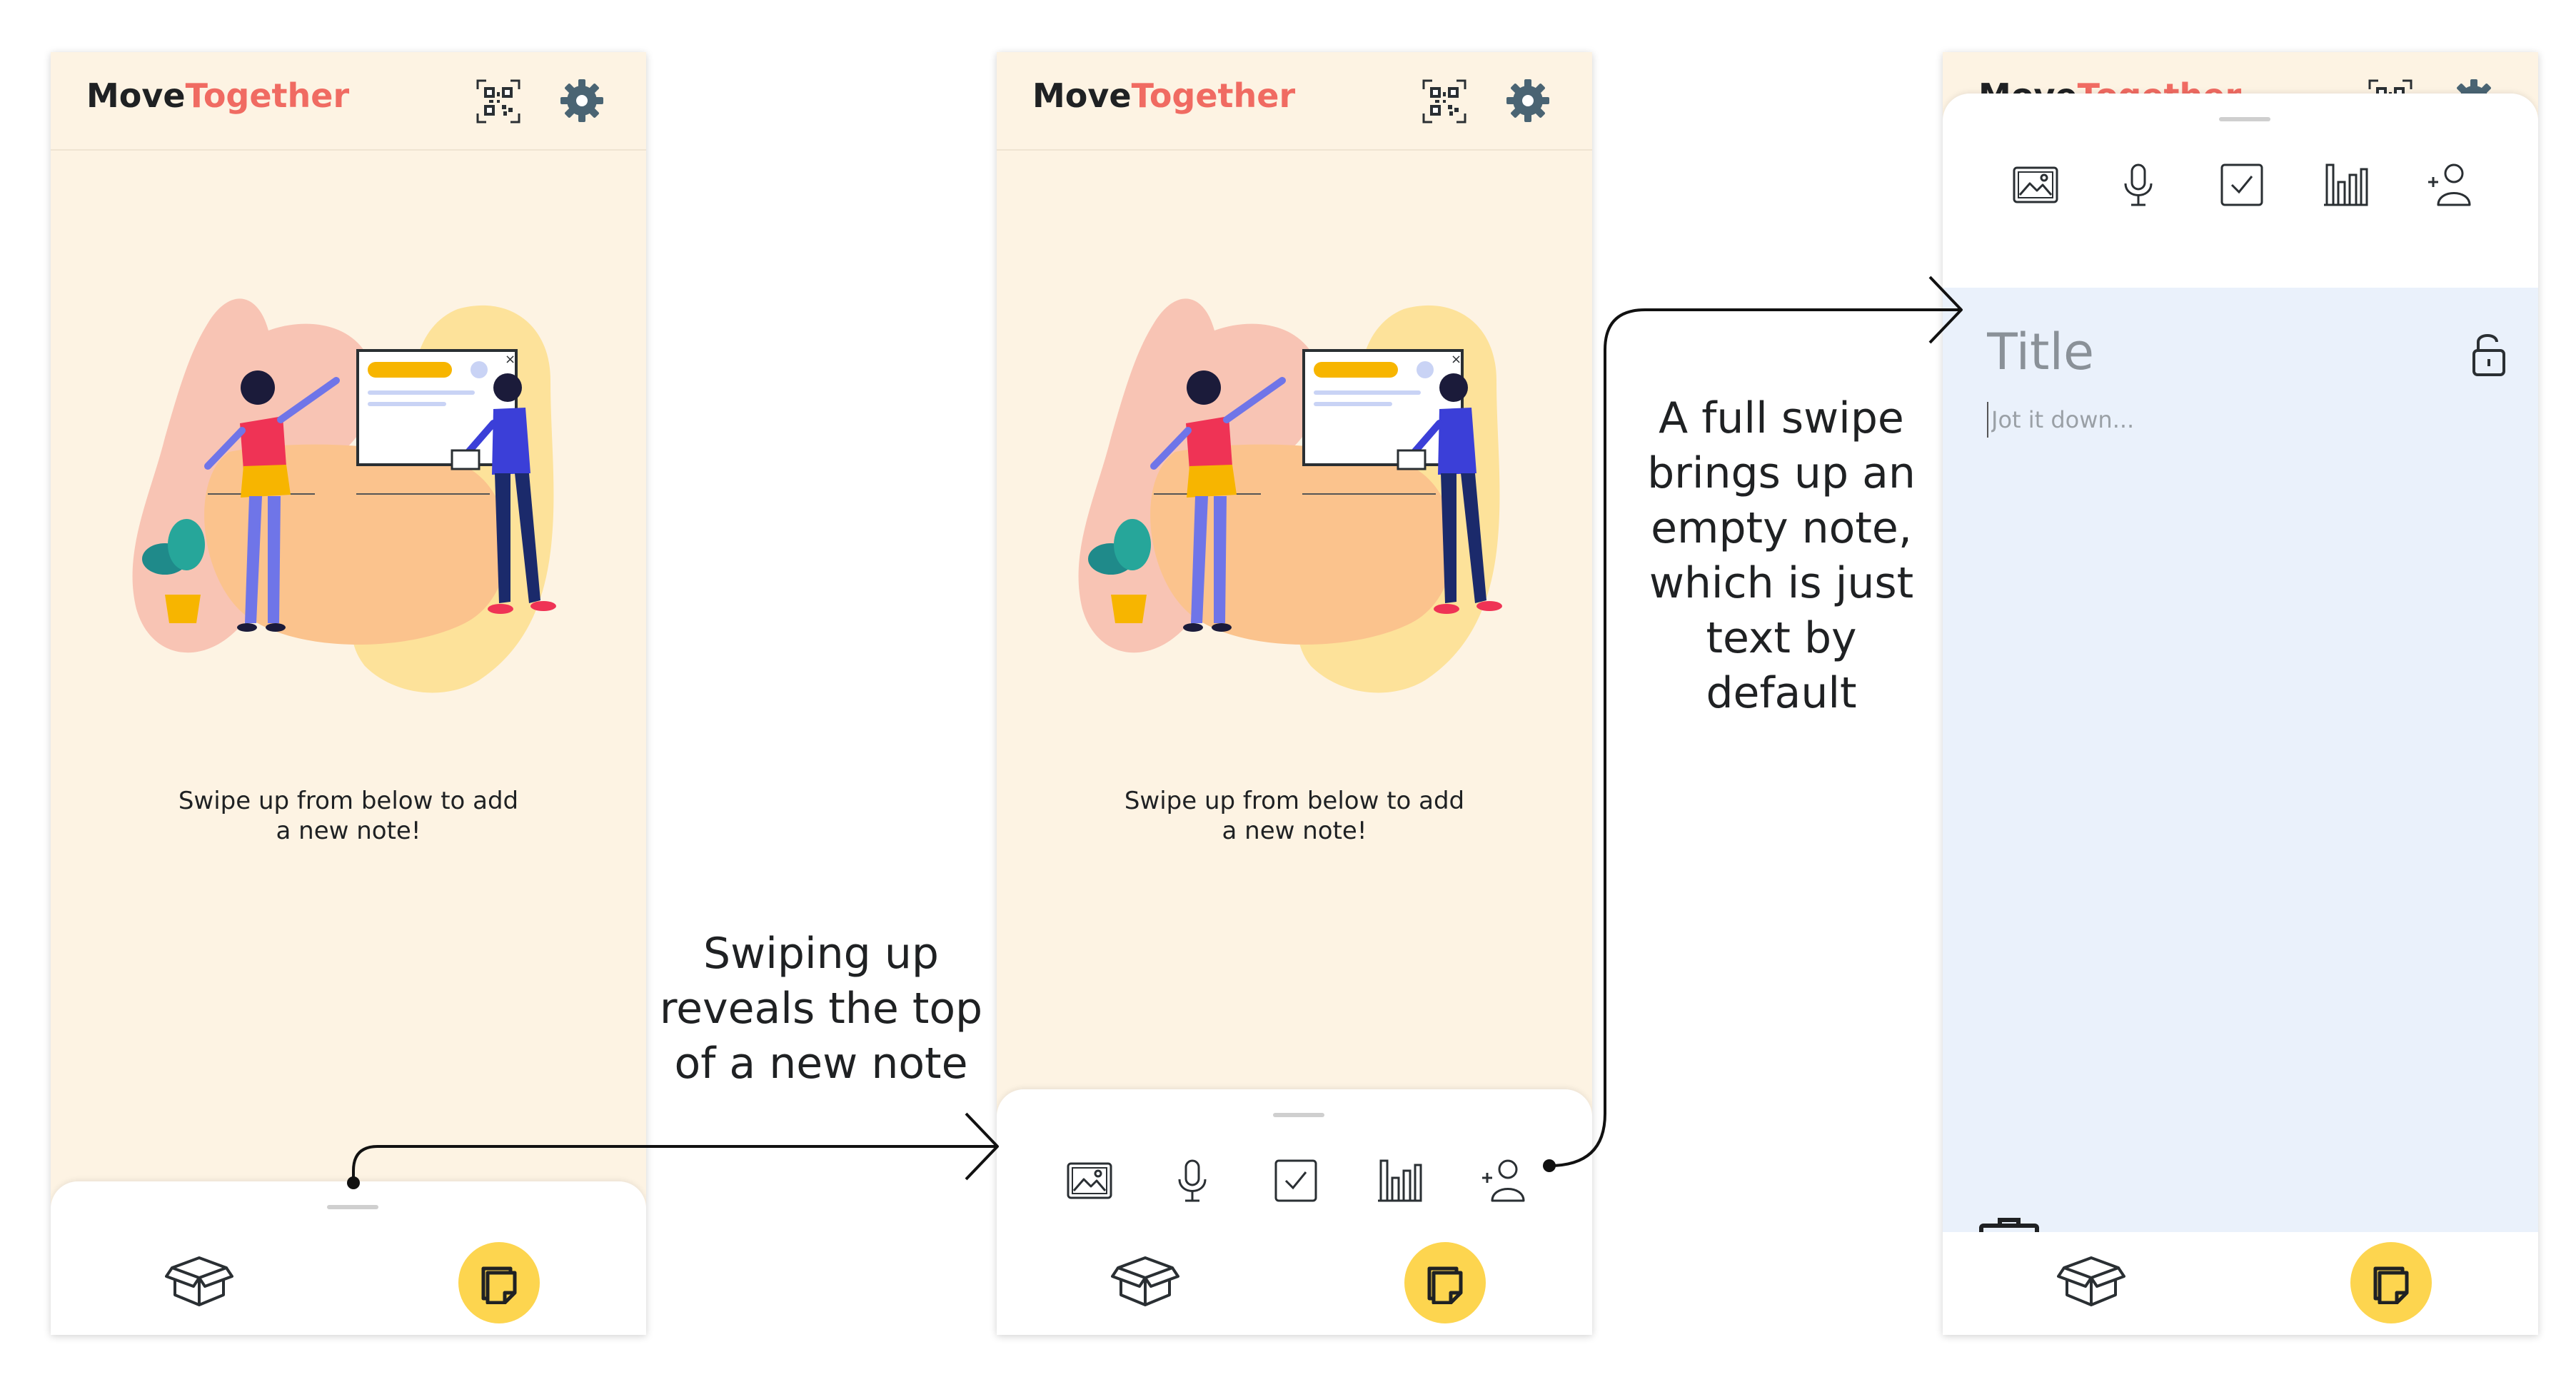 This screenshot has height=1382, width=2576. Describe the element at coordinates (982, 1146) in the screenshot. I see `arrowhead-swipe-partial` at that location.